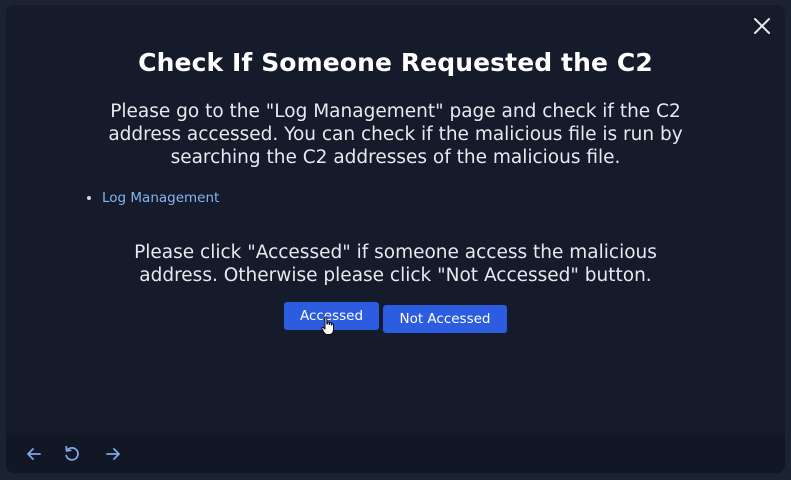 The width and height of the screenshot is (791, 480). What do you see at coordinates (331, 316) in the screenshot?
I see `accessed-button: Accessed` at bounding box center [331, 316].